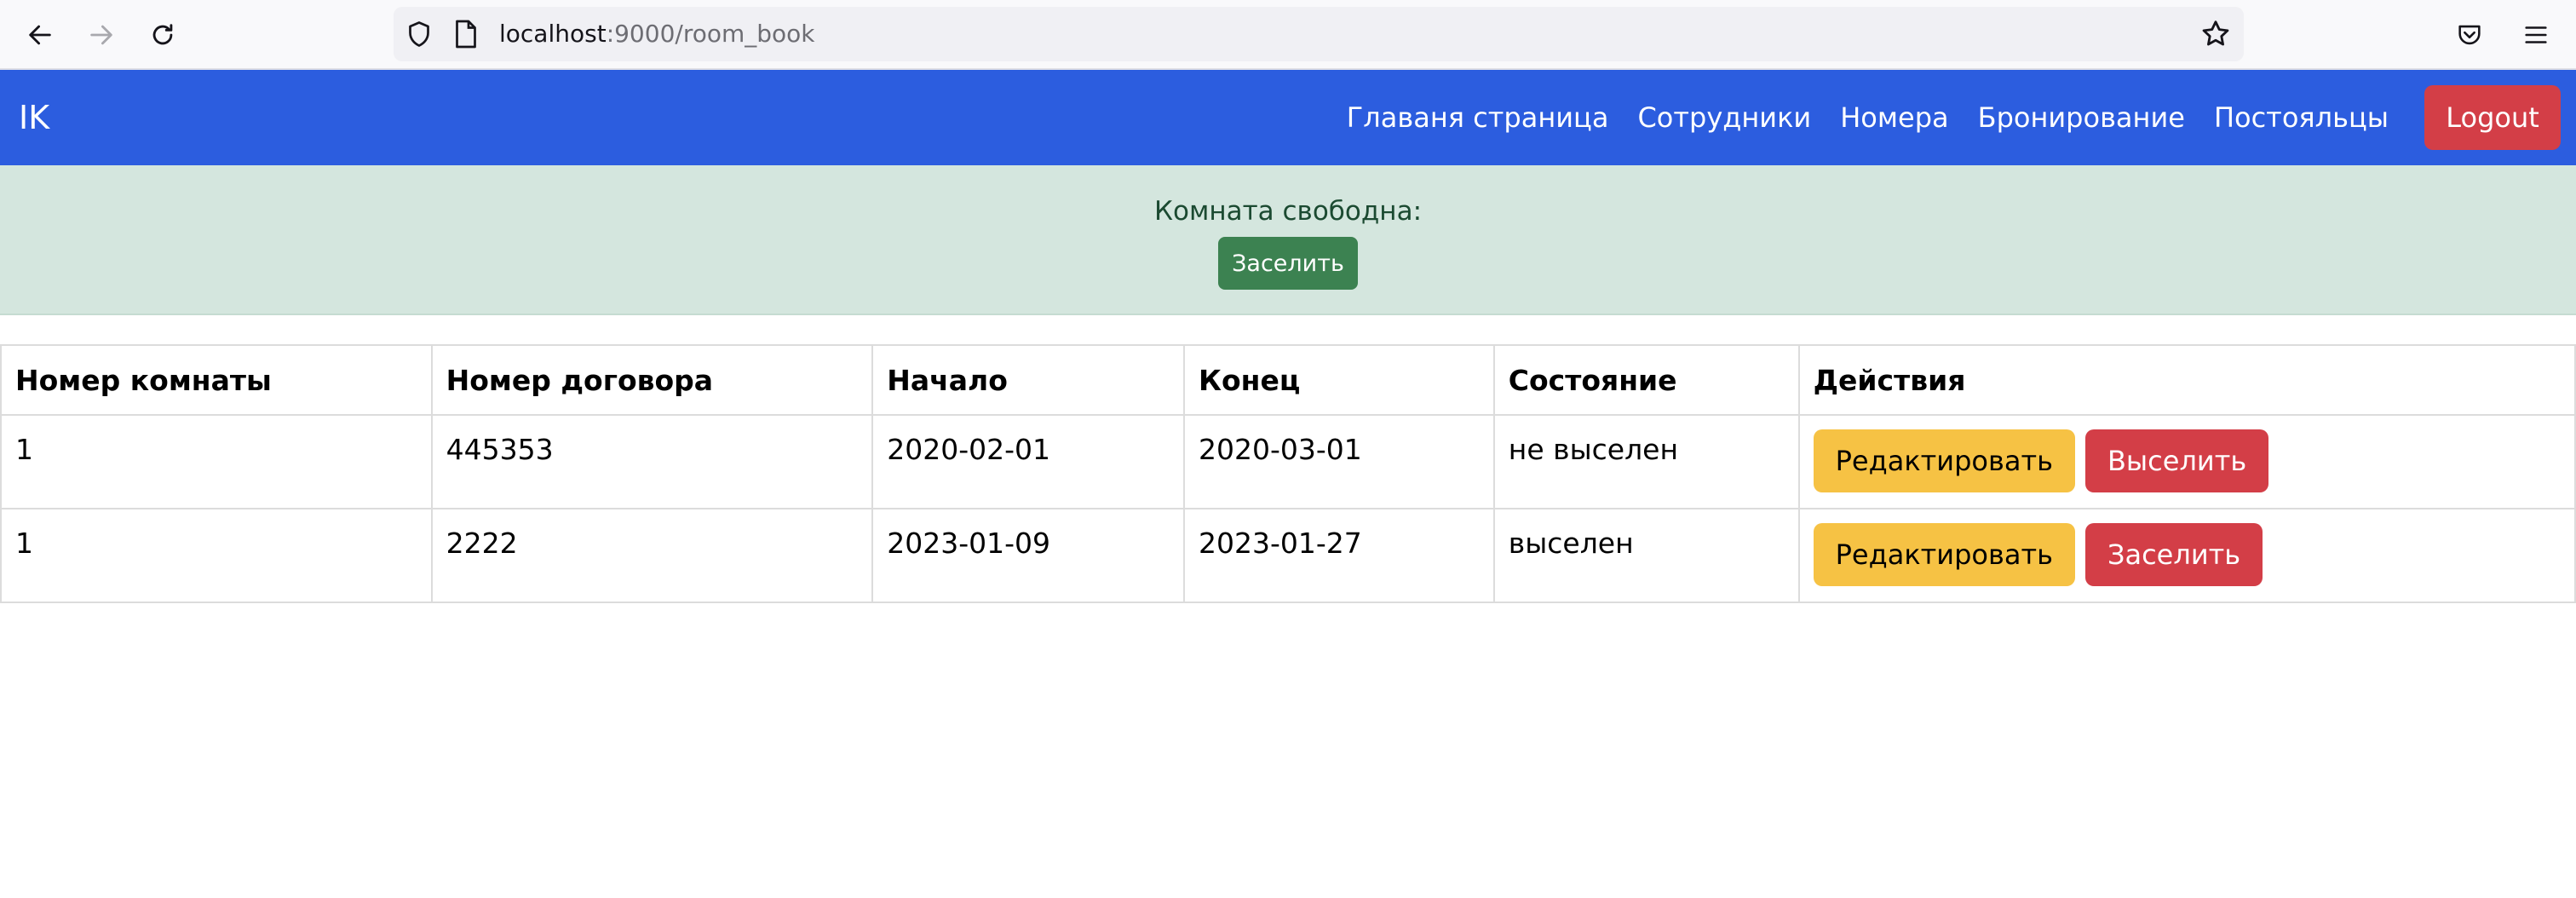  What do you see at coordinates (2301, 118) in the screenshot?
I see `nav-link-guests: Постояльцы` at bounding box center [2301, 118].